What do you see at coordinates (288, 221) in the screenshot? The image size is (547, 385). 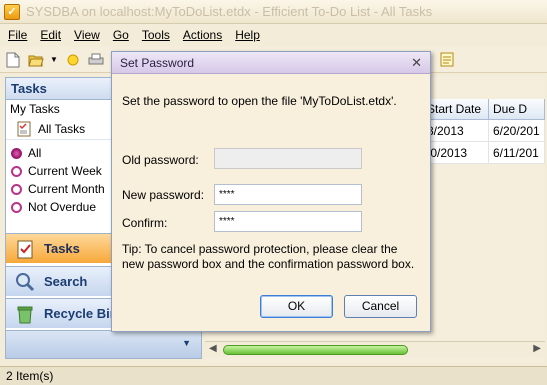 I see `confirm-password-field: ****` at bounding box center [288, 221].